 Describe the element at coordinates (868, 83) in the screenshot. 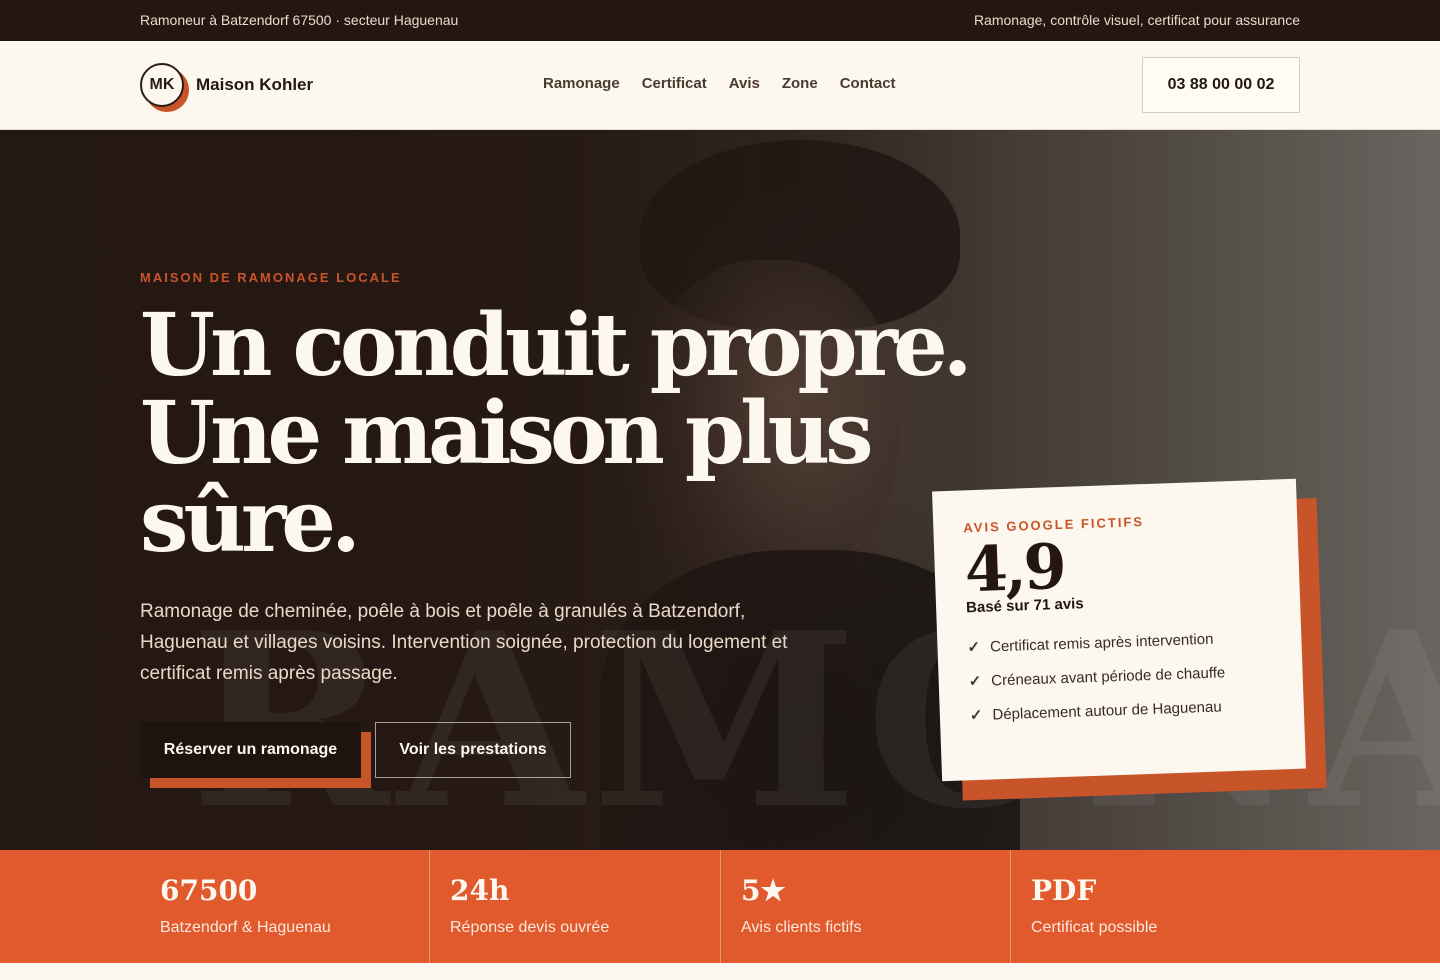

I see `nav-item-contact: Contact` at that location.